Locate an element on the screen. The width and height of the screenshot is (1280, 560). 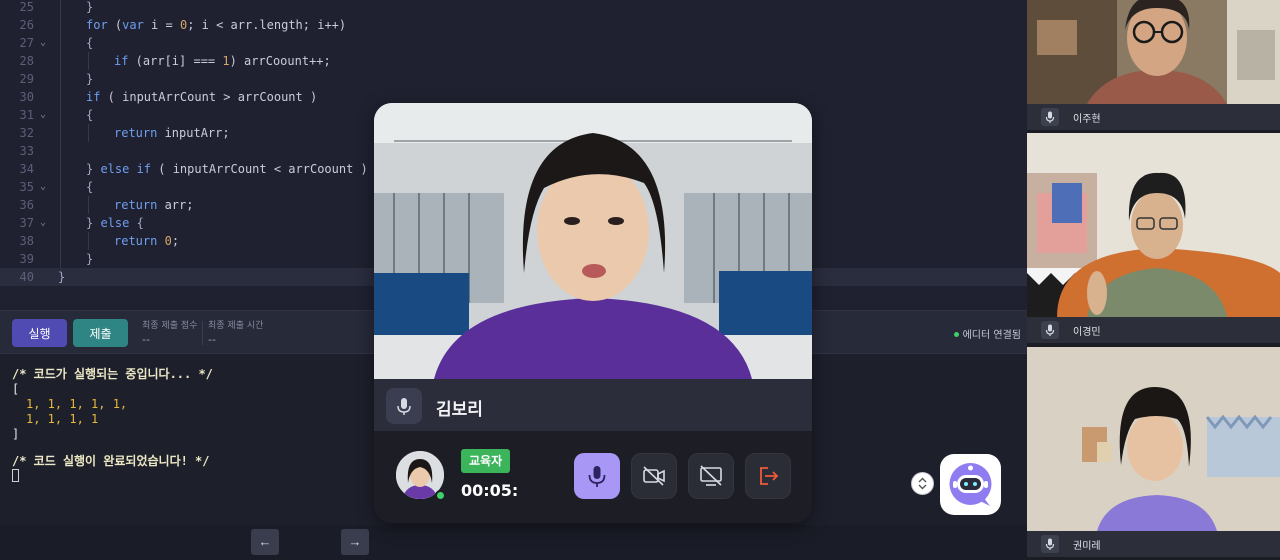
previous-button: ← is located at coordinates (265, 542).